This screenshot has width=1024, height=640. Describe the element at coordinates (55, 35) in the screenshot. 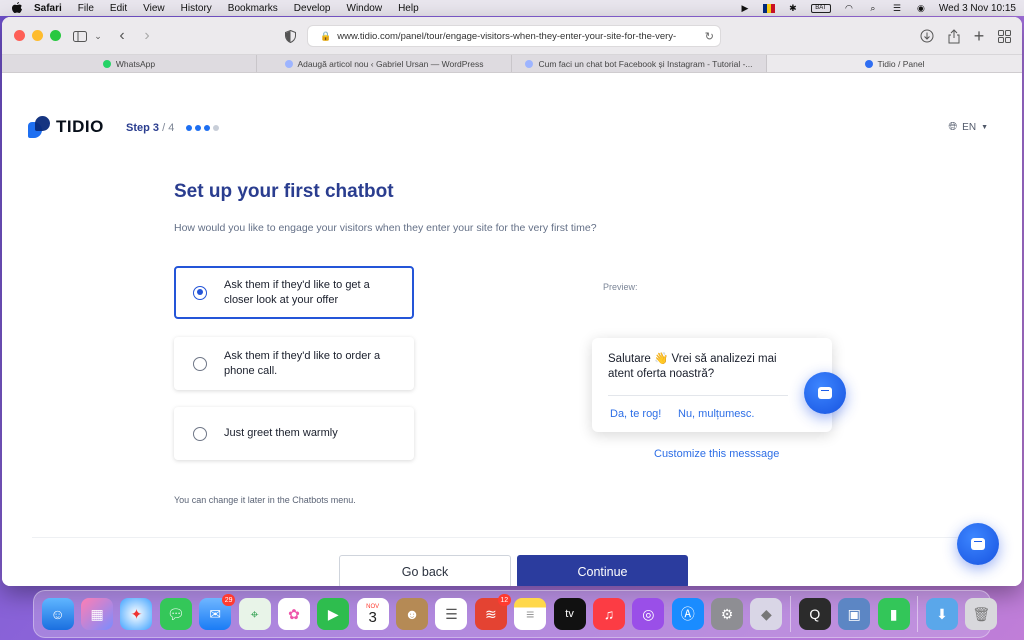

I see `fullscreen-window-button` at that location.